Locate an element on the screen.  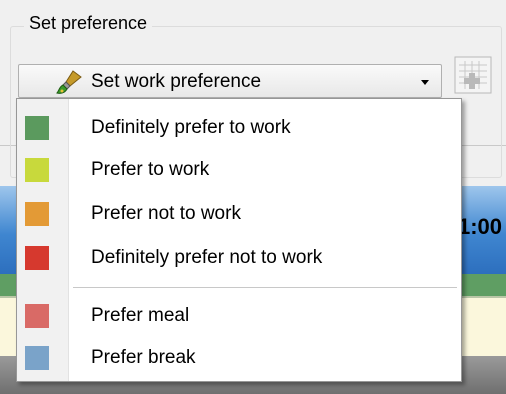
dropdown-label: Set work preference is located at coordinates (176, 81).